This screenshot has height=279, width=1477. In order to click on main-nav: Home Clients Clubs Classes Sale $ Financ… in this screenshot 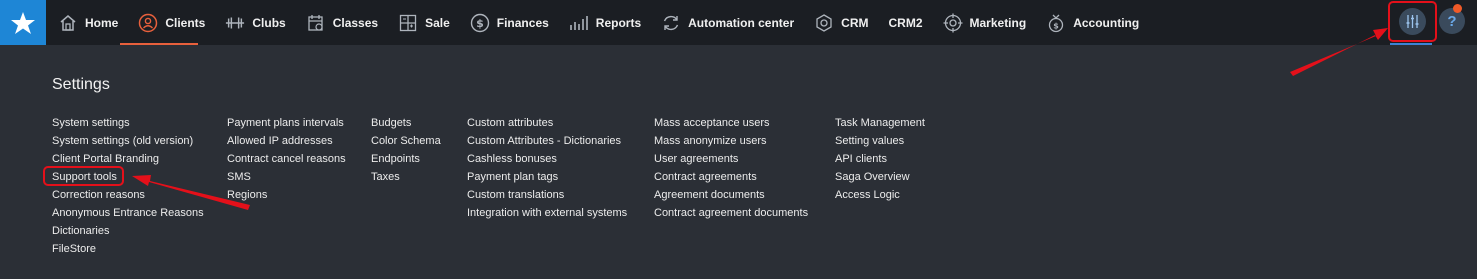, I will do `click(596, 22)`.